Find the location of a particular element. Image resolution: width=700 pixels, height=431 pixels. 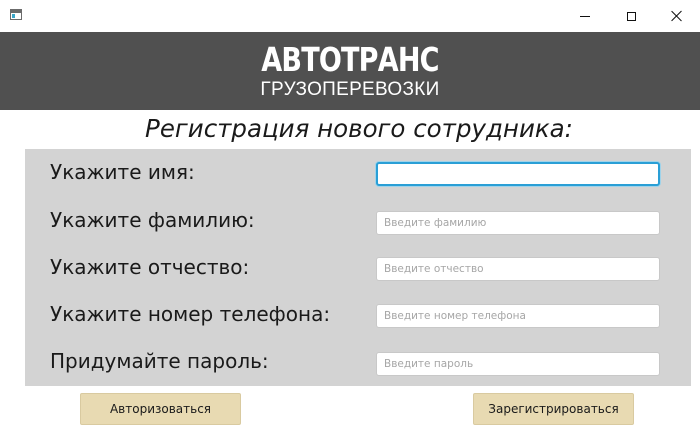

patronymic-label: Укажите отчество: is located at coordinates (150, 267).